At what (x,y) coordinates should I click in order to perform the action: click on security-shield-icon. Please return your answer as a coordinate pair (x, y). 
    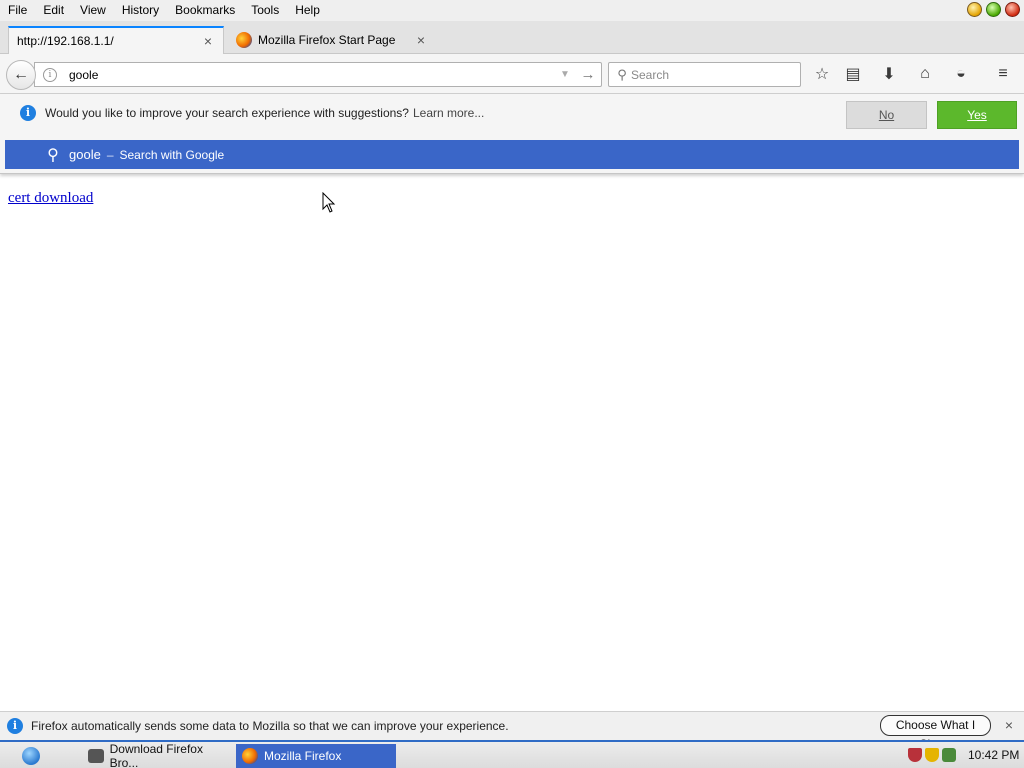
    Looking at the image, I should click on (915, 755).